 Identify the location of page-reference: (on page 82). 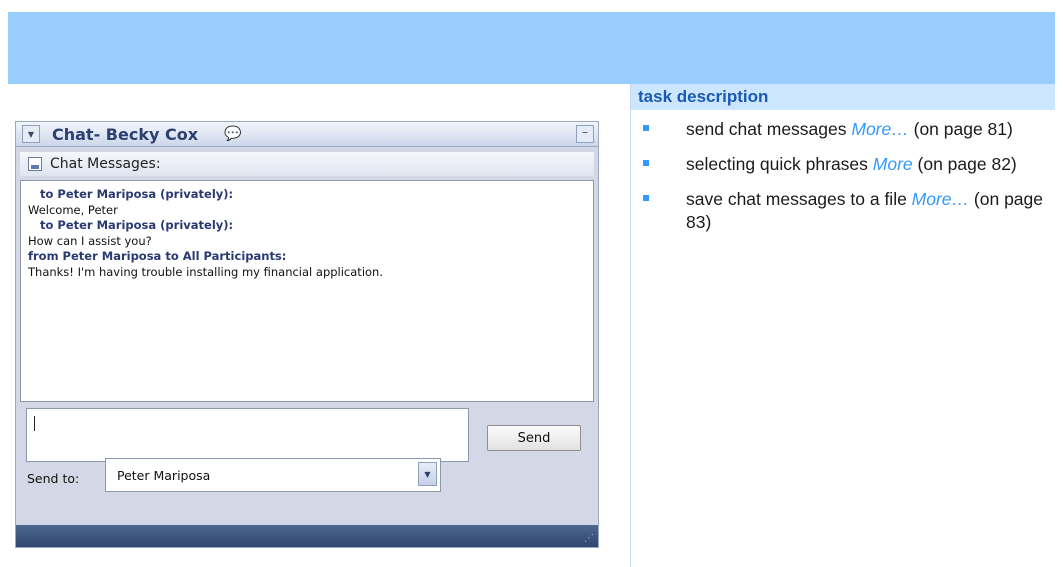
(964, 164).